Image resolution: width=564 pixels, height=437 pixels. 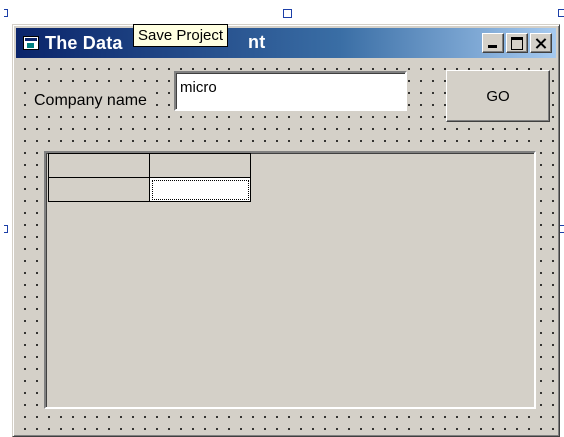 I want to click on window-controls, so click(x=516, y=43).